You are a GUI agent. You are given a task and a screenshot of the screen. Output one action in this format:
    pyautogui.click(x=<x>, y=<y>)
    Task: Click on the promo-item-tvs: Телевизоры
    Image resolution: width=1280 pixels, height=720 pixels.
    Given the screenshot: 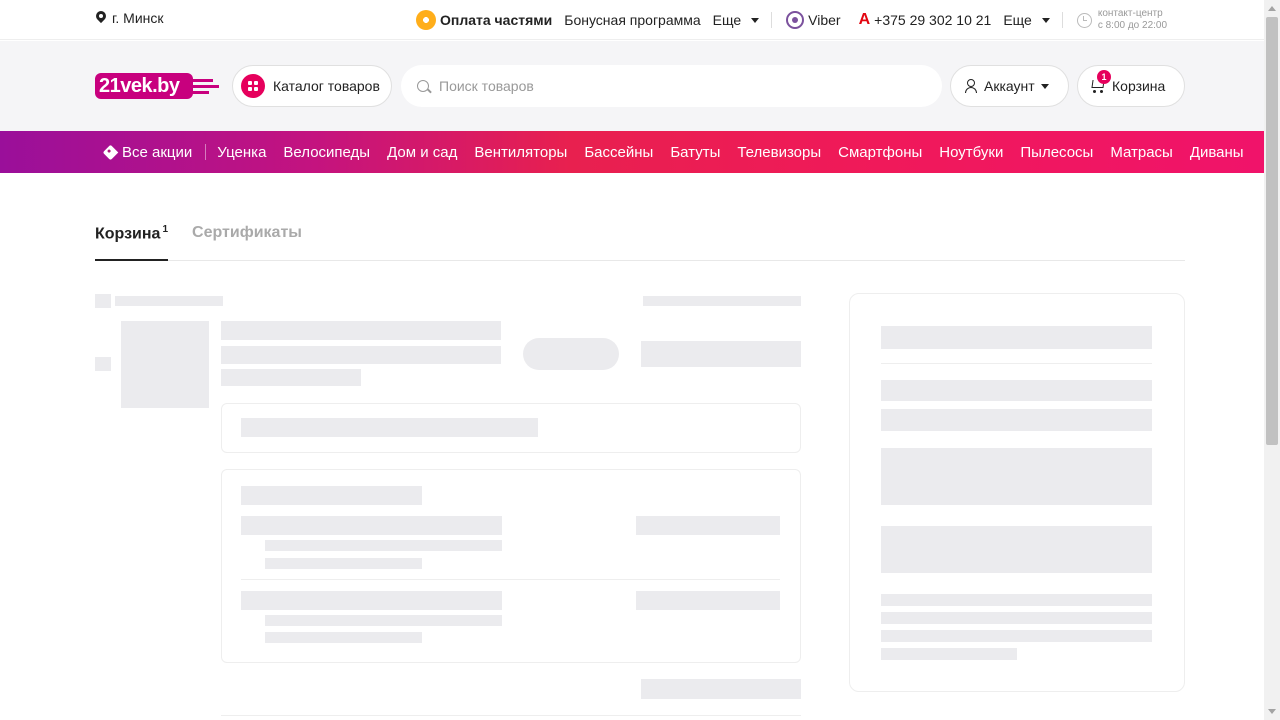 What is the action you would take?
    pyautogui.click(x=779, y=152)
    